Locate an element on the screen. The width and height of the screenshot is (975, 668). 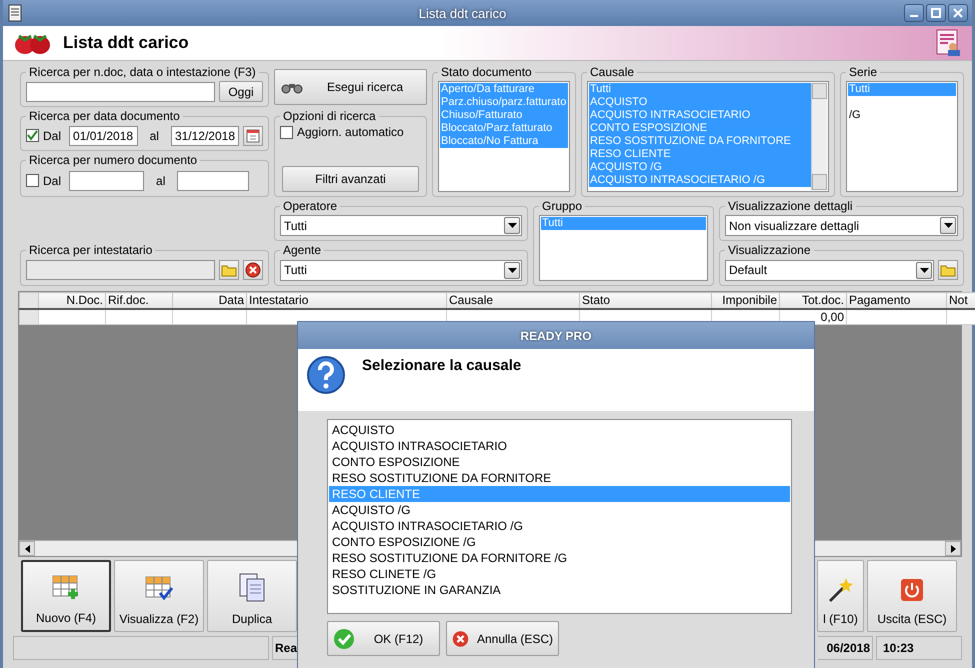
browse-button is located at coordinates (948, 270).